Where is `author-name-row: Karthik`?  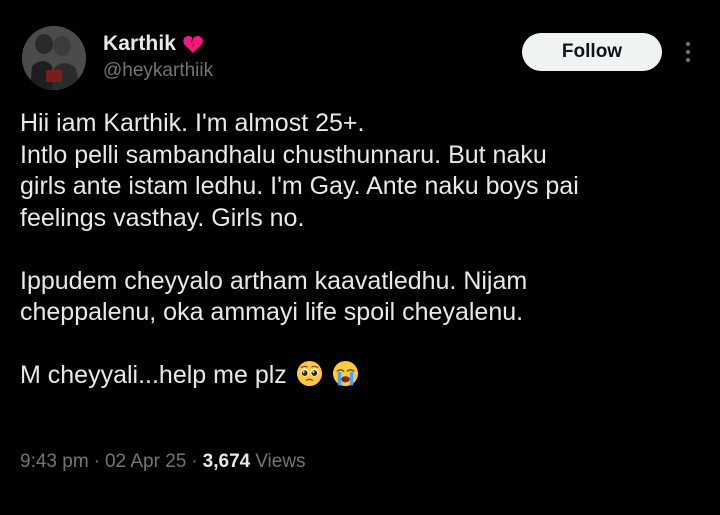 author-name-row: Karthik is located at coordinates (153, 44).